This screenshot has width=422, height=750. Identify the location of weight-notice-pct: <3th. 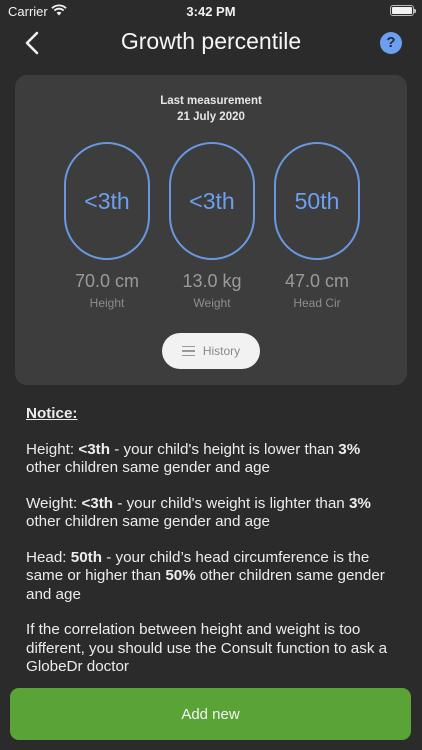
(97, 503).